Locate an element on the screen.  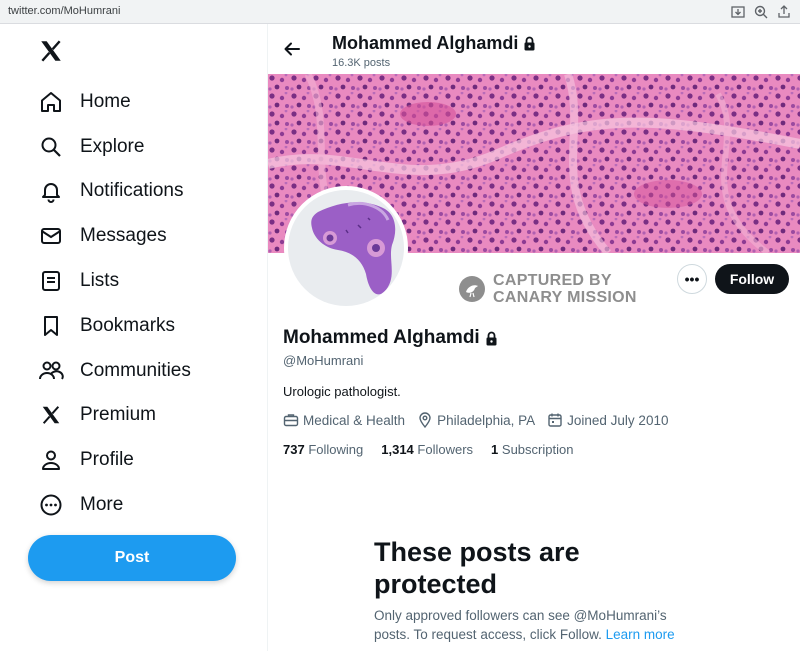
nav-messages: Messages is located at coordinates (138, 236).